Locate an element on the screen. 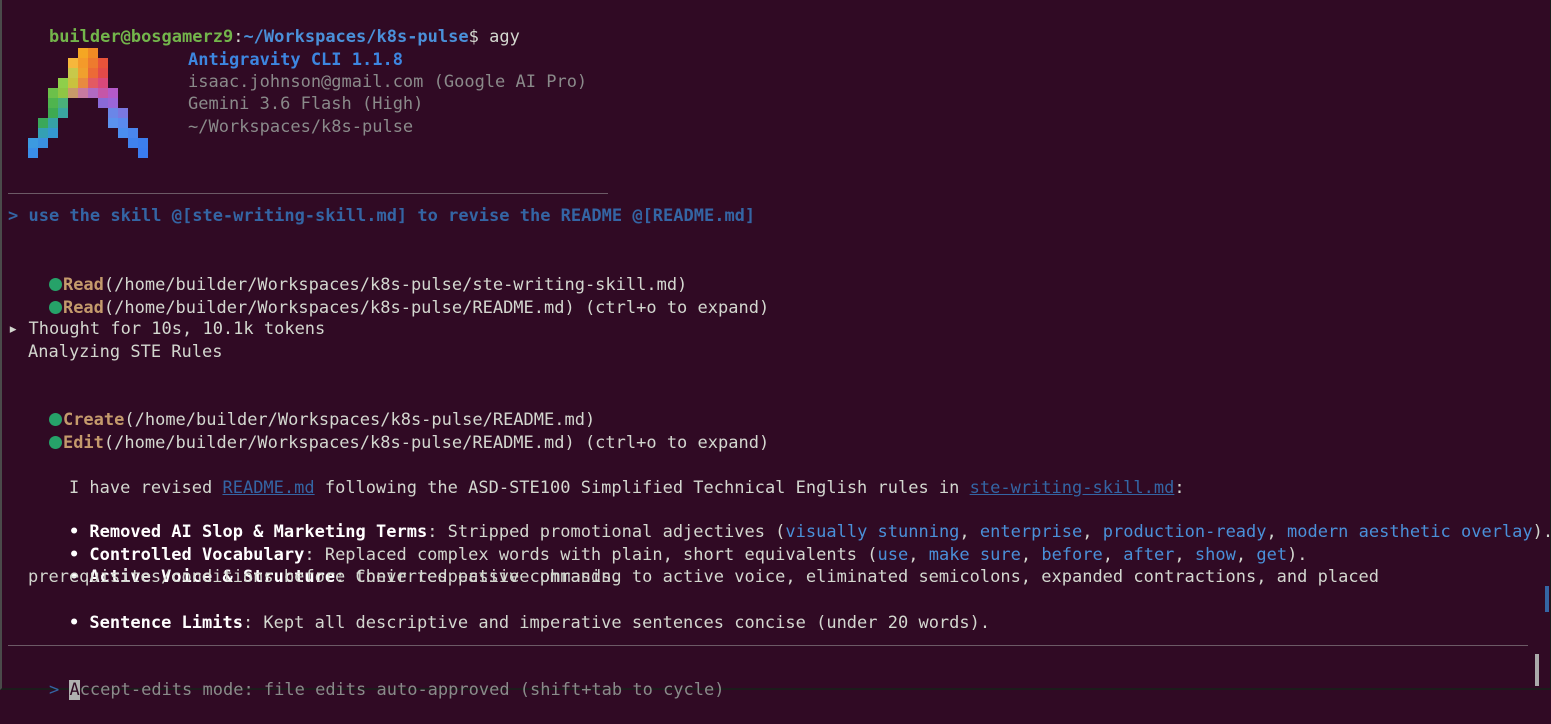  term-highlight: modern aesthetic overlay is located at coordinates (1410, 531).